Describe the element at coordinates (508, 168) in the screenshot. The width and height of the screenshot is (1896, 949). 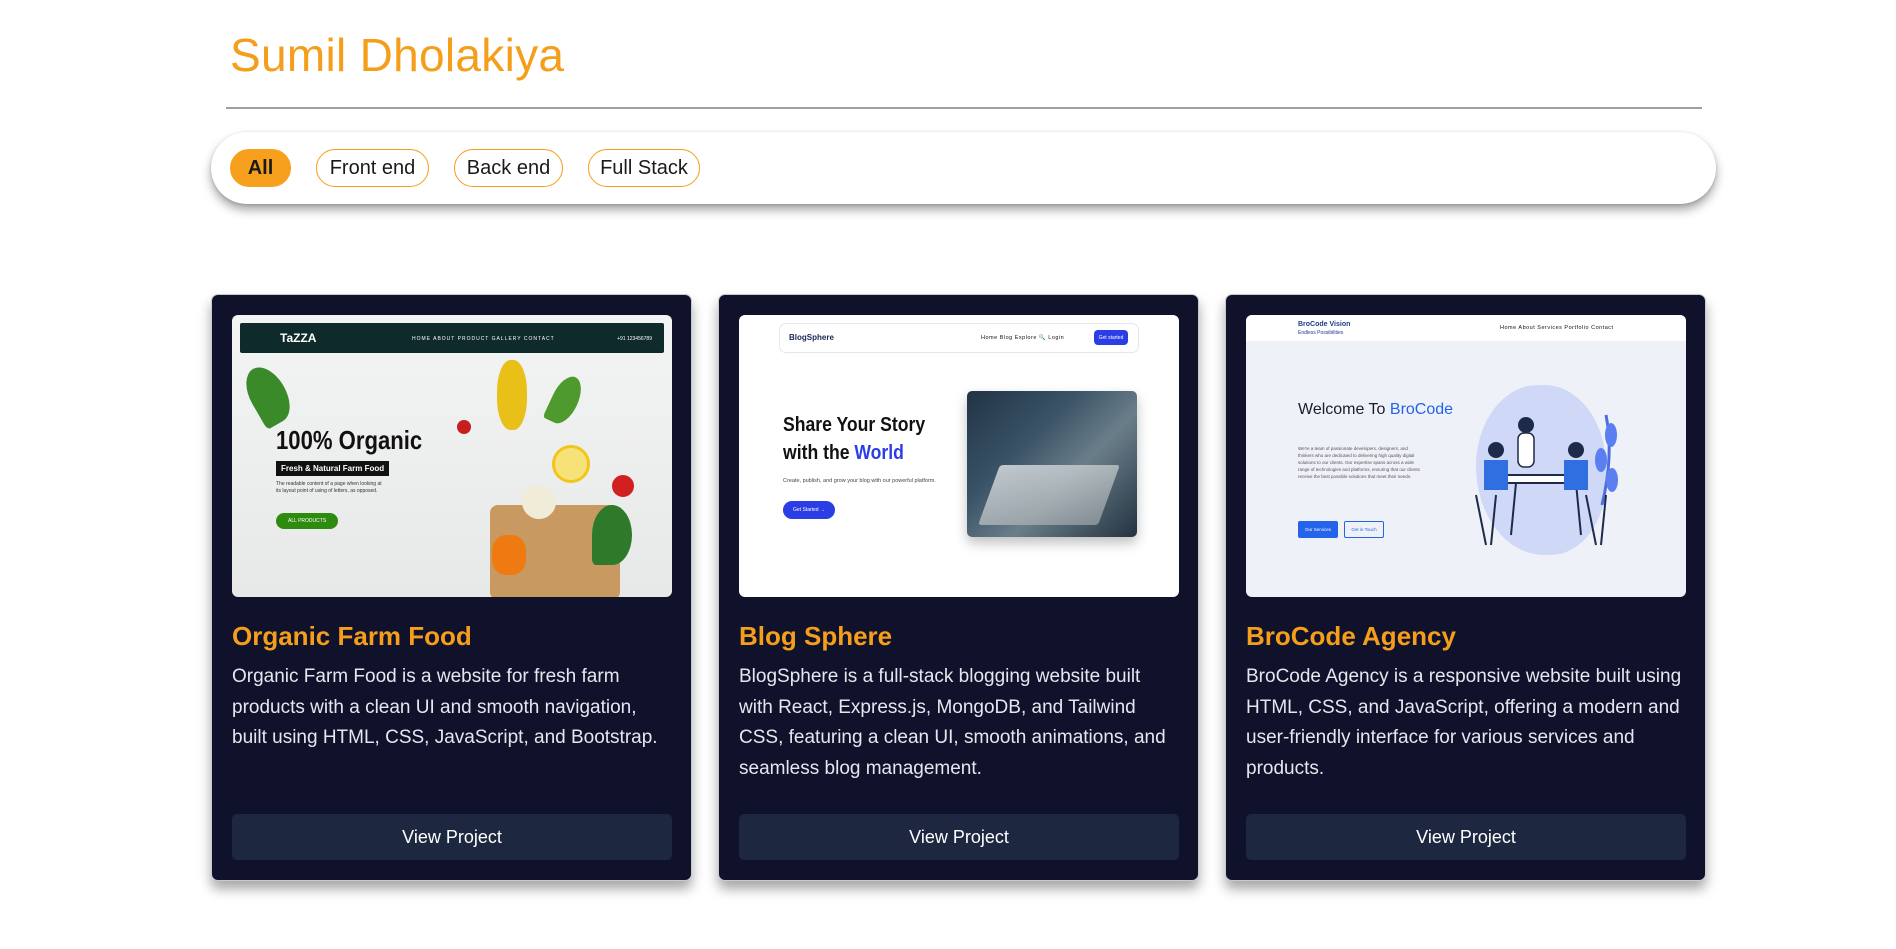
I see `filter-back-end-button: Back end` at that location.